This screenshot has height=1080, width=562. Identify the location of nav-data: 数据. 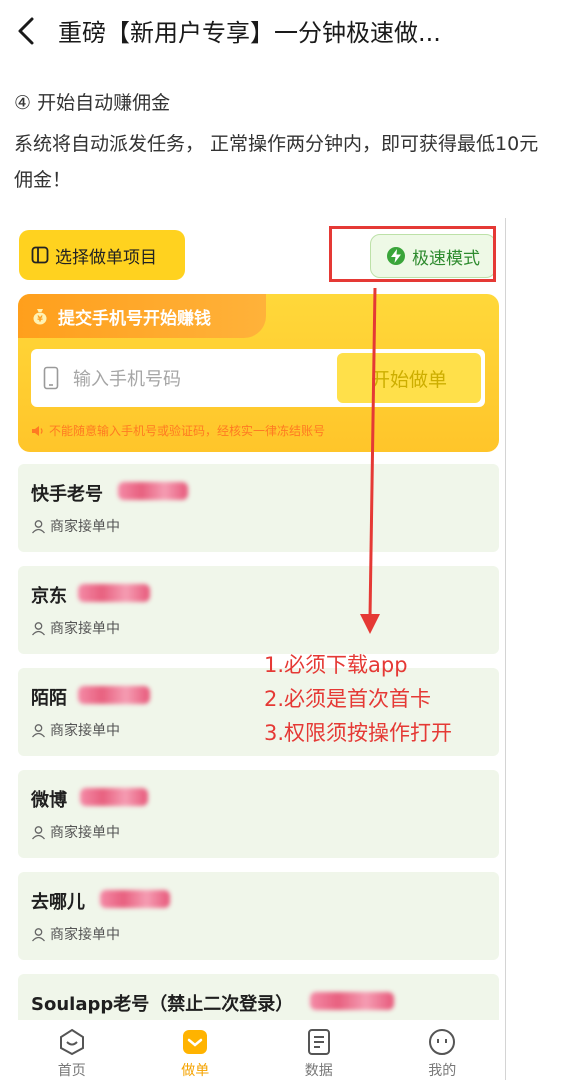
(319, 1050).